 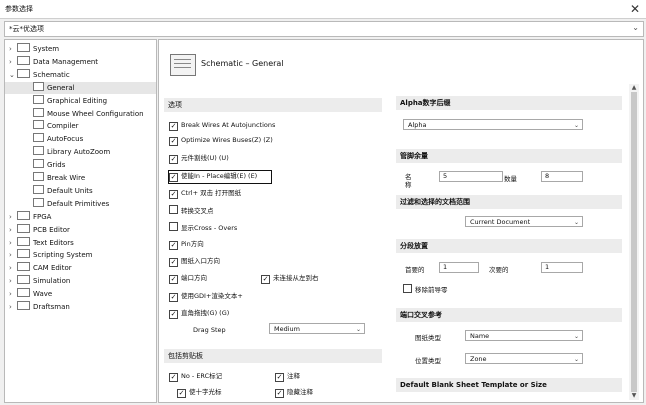 What do you see at coordinates (408, 181) in the screenshot?
I see `pin-name-label: 名称` at bounding box center [408, 181].